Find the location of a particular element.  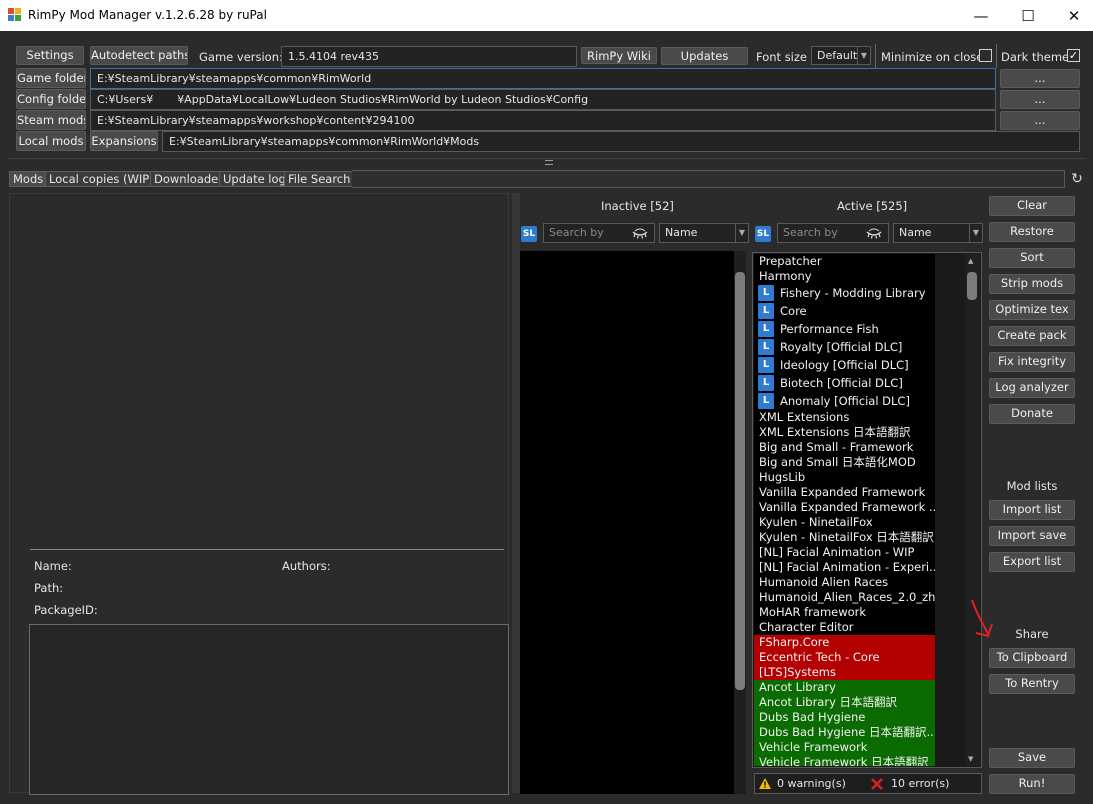

list-item: XML Extensions 日本語翻訳 is located at coordinates (844, 432).